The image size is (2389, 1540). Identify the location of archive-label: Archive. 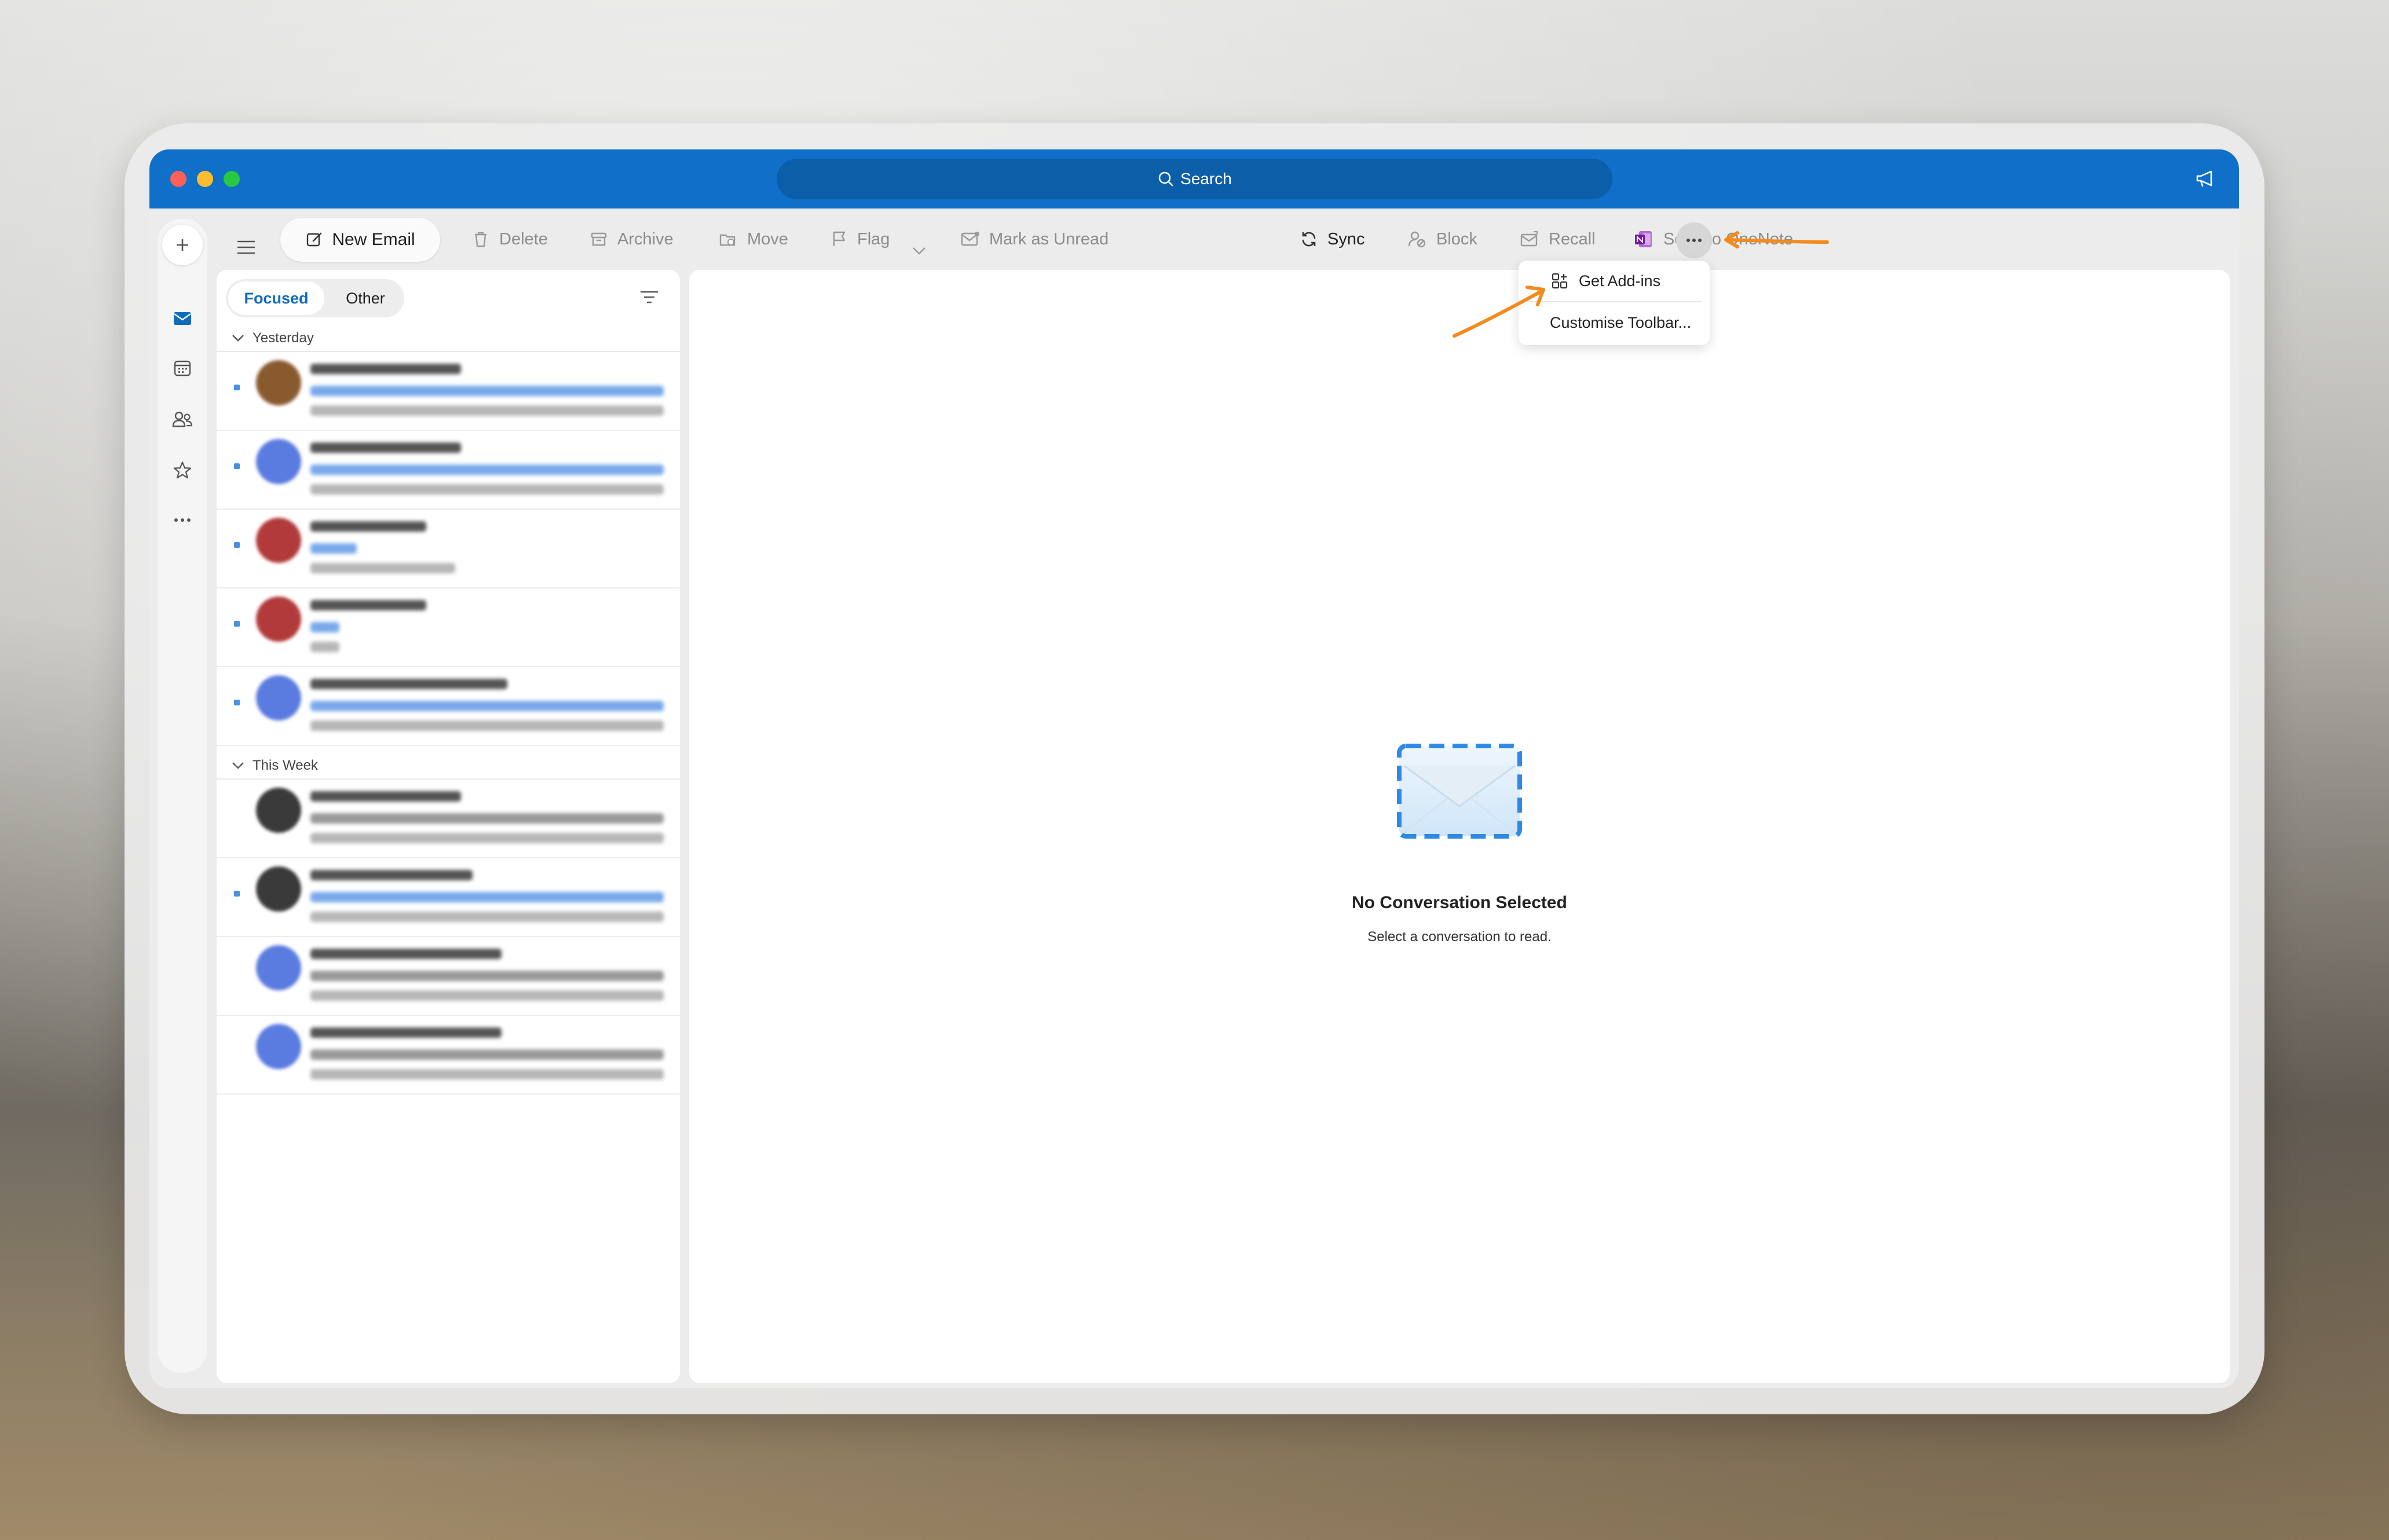
(645, 238).